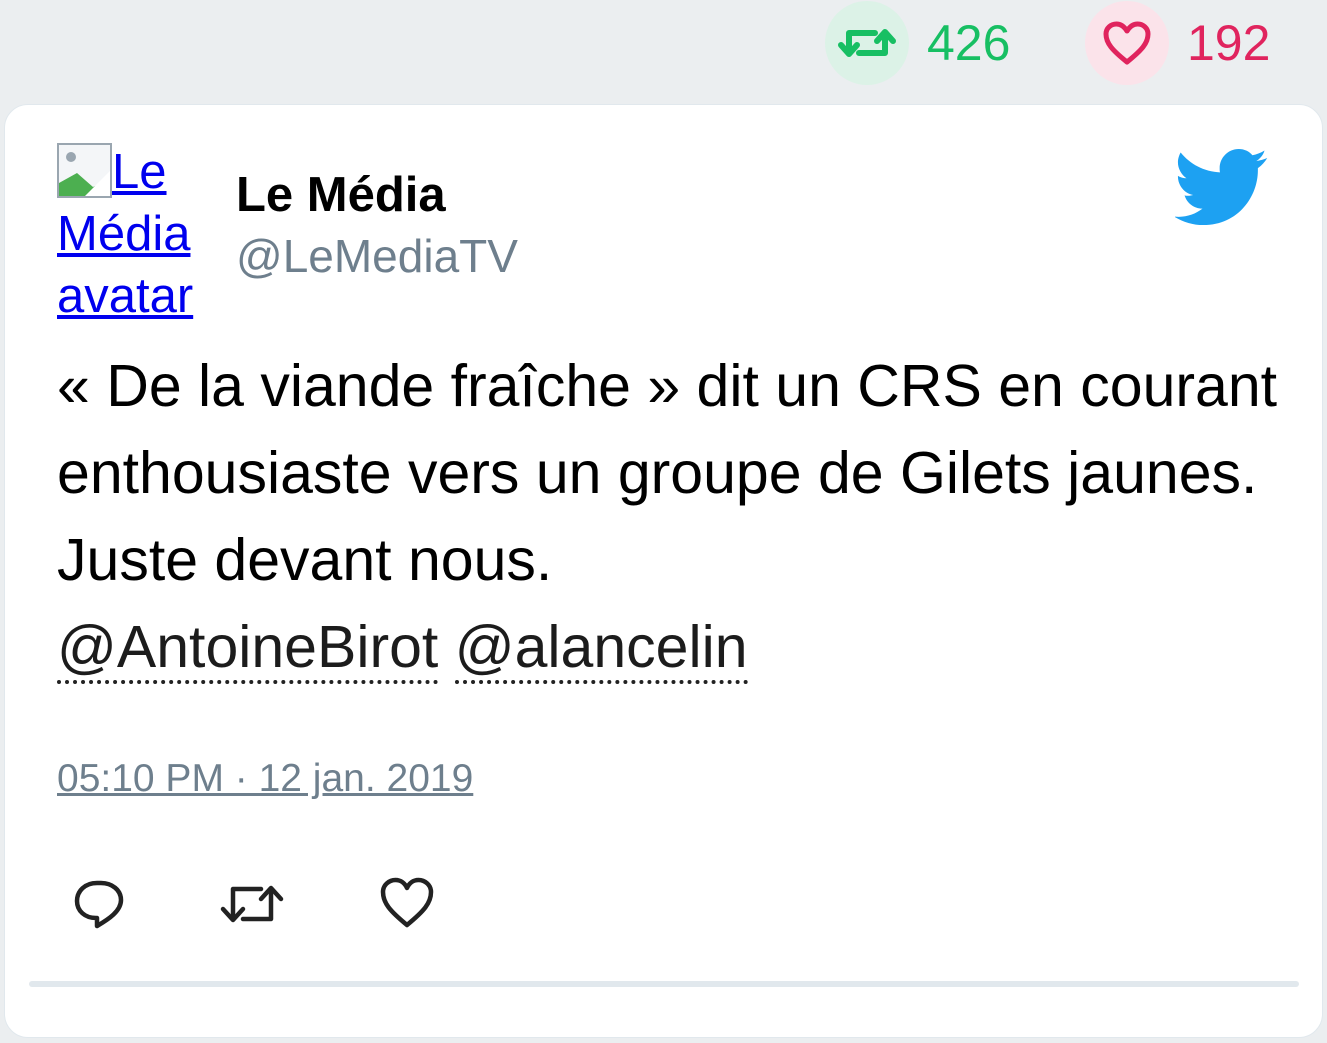 Image resolution: width=1327 pixels, height=1043 pixels. What do you see at coordinates (601, 649) in the screenshot?
I see `mention-link-alancelin: @alancelin` at bounding box center [601, 649].